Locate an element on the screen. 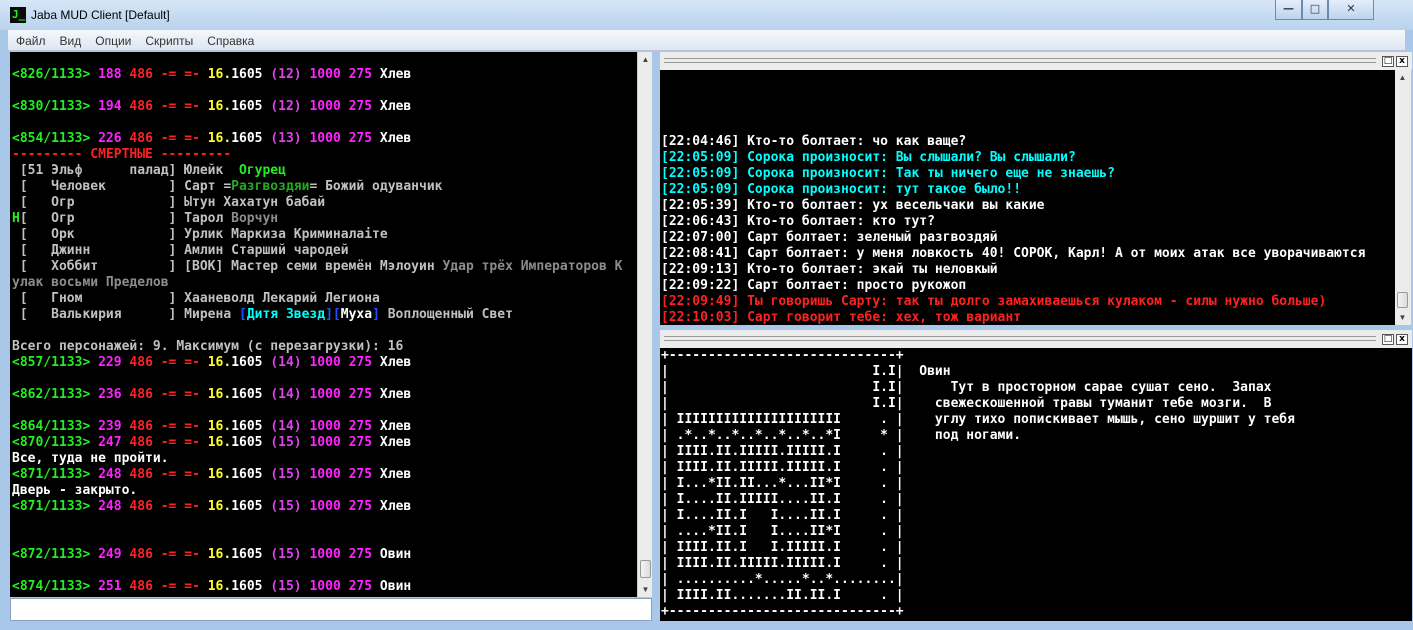 Image resolution: width=1413 pixels, height=630 pixels. text-segment: <862/1133> is located at coordinates (51, 394).